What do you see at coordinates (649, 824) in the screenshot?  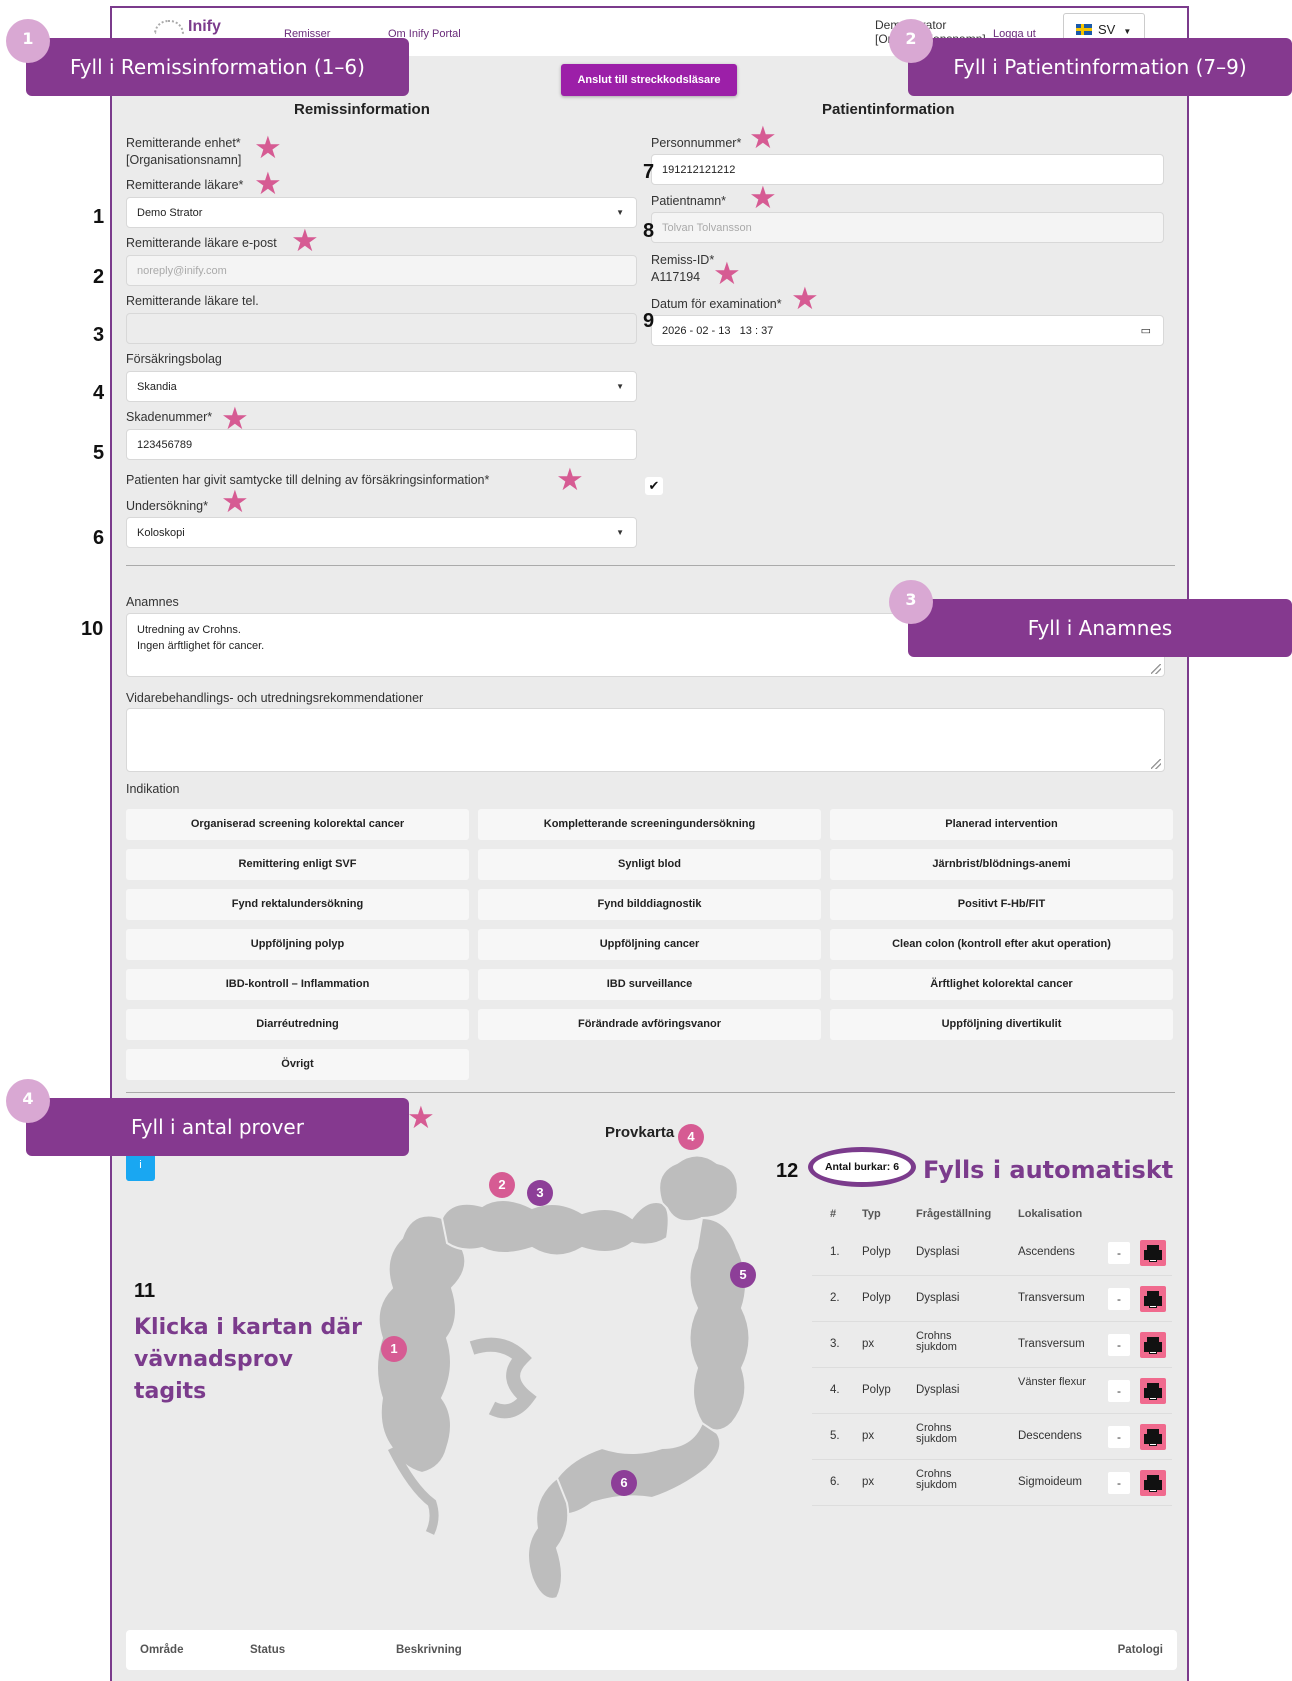 I see `indikation-option: Kompletterande screeningundersökning` at bounding box center [649, 824].